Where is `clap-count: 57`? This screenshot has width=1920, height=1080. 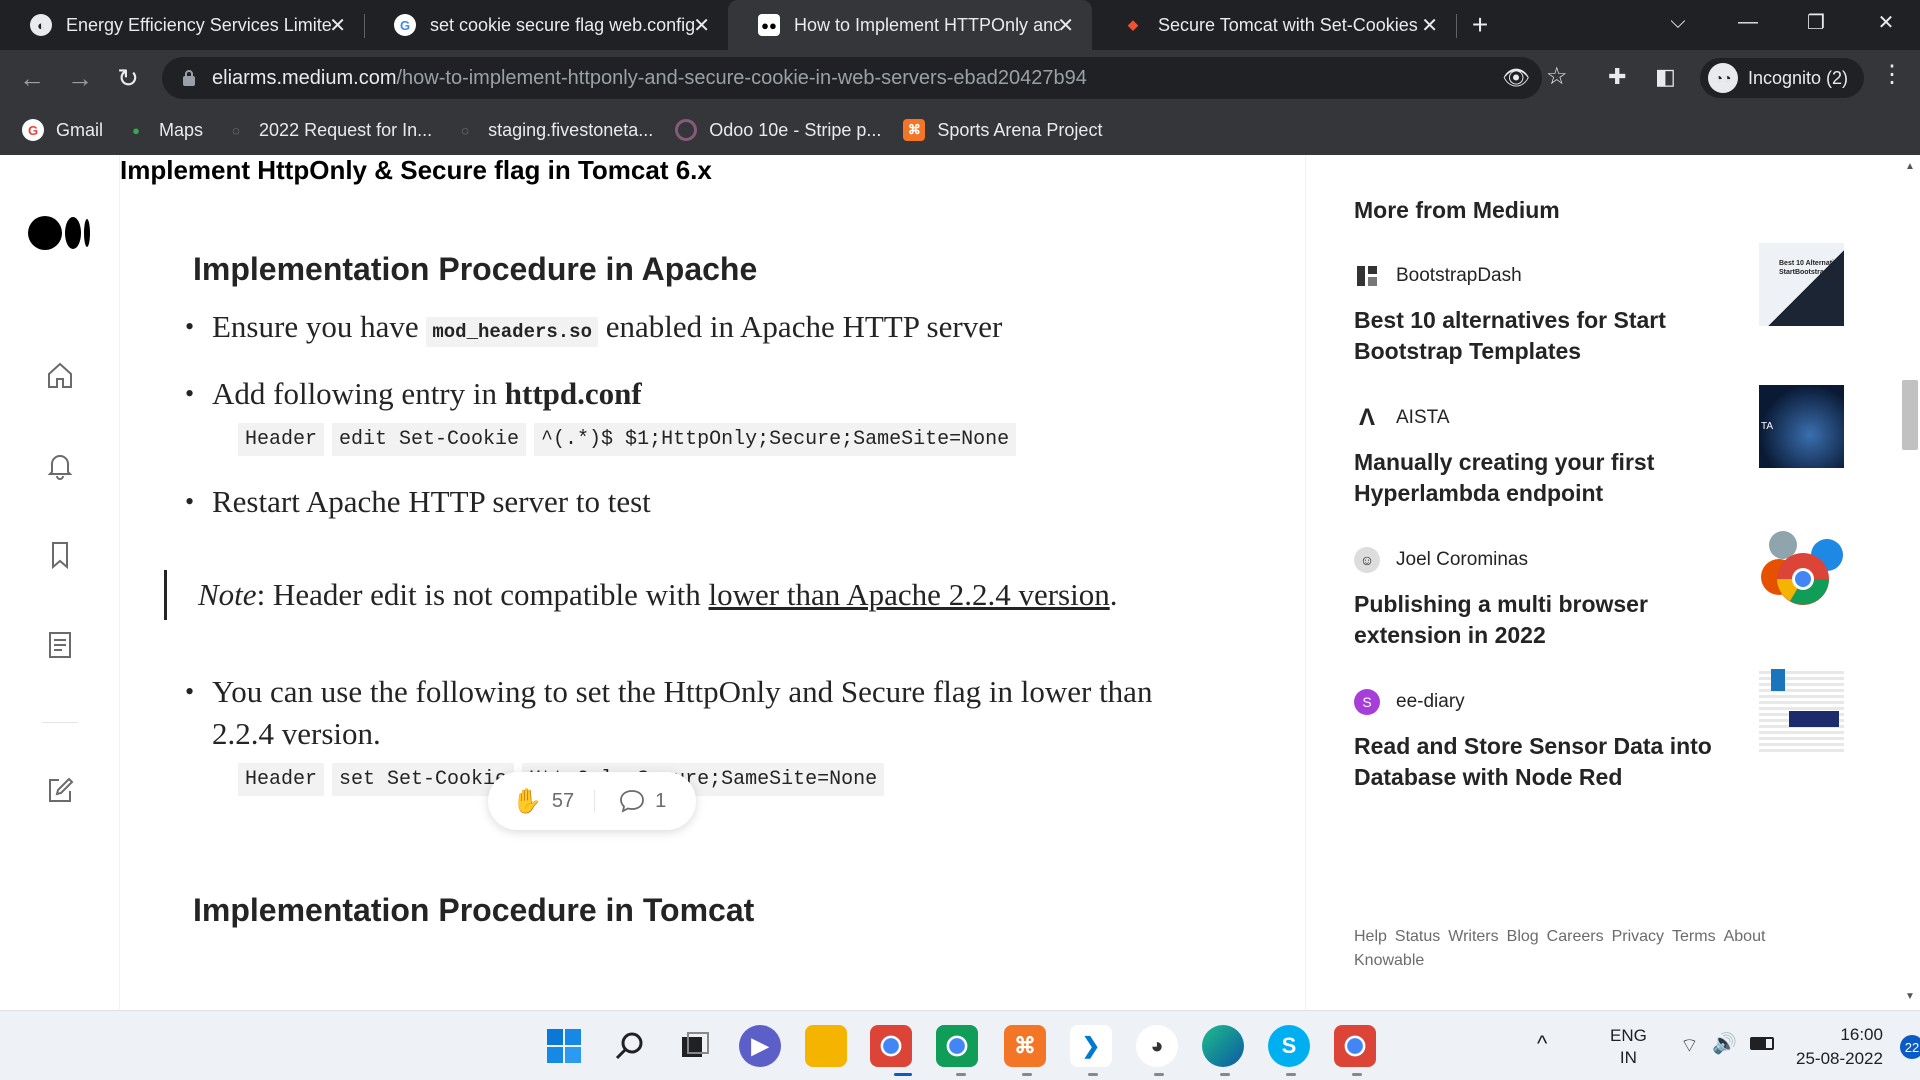 clap-count: 57 is located at coordinates (563, 800).